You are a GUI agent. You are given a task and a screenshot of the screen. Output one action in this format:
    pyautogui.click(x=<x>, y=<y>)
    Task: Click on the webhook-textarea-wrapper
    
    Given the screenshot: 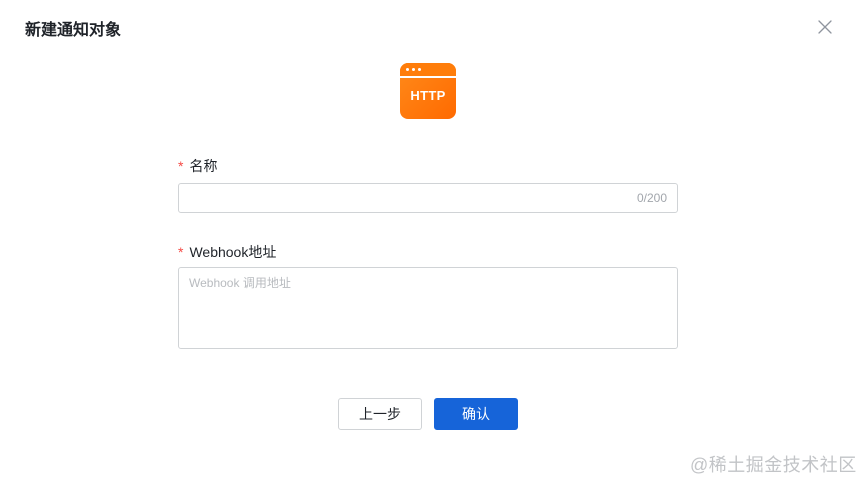 What is the action you would take?
    pyautogui.click(x=428, y=308)
    